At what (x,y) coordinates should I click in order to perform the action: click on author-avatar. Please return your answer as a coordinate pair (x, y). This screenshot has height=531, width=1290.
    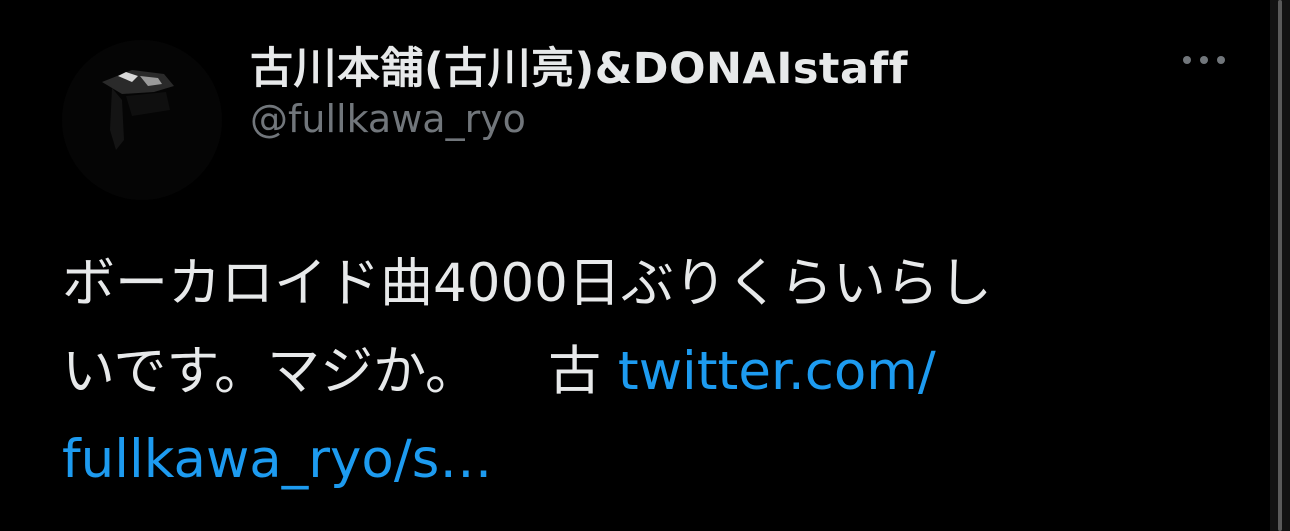
    Looking at the image, I should click on (142, 120).